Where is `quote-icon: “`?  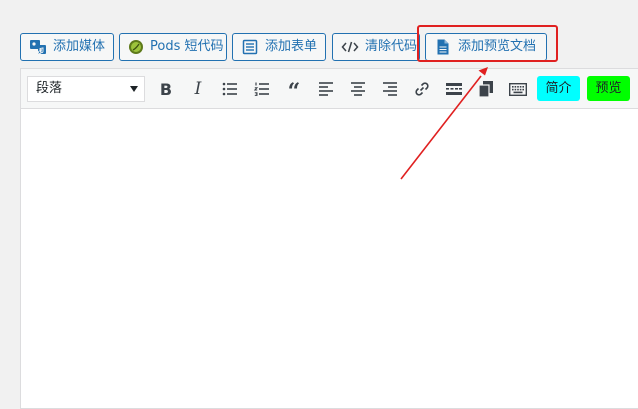 quote-icon: “ is located at coordinates (294, 92).